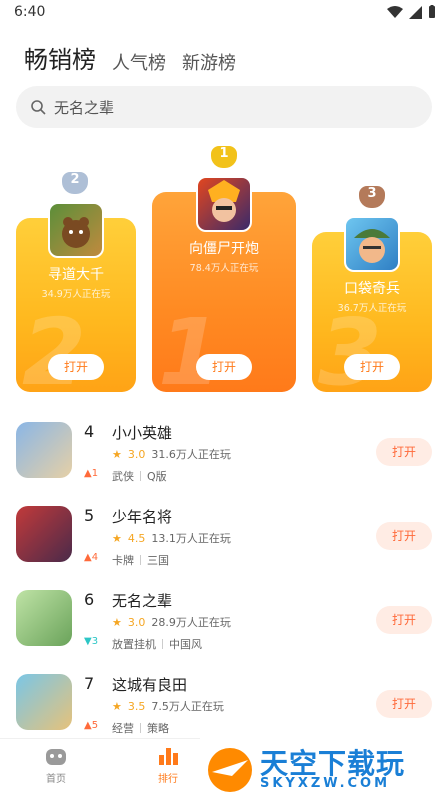  I want to click on game-tags: 武侠 Q版, so click(139, 476).